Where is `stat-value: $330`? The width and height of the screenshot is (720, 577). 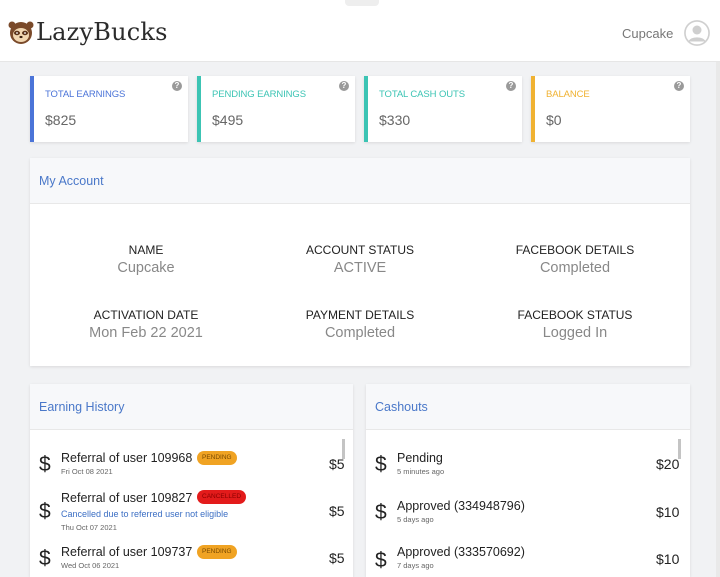 stat-value: $330 is located at coordinates (395, 120).